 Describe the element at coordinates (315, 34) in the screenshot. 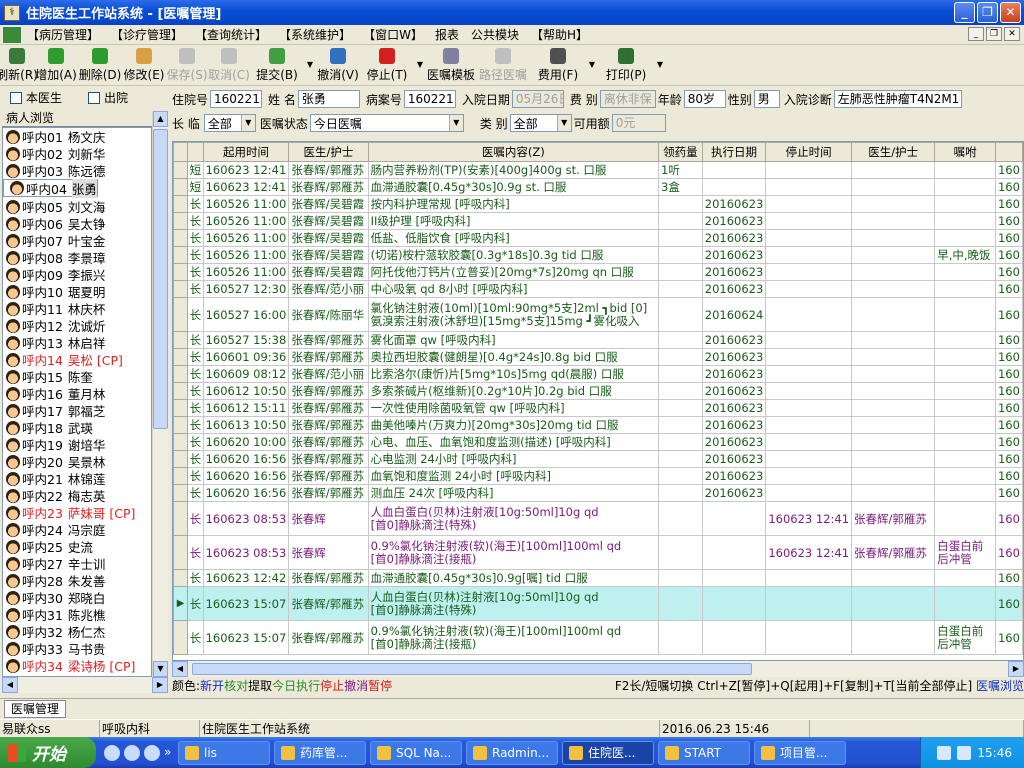

I see `menu-item: 【系统维护】` at that location.